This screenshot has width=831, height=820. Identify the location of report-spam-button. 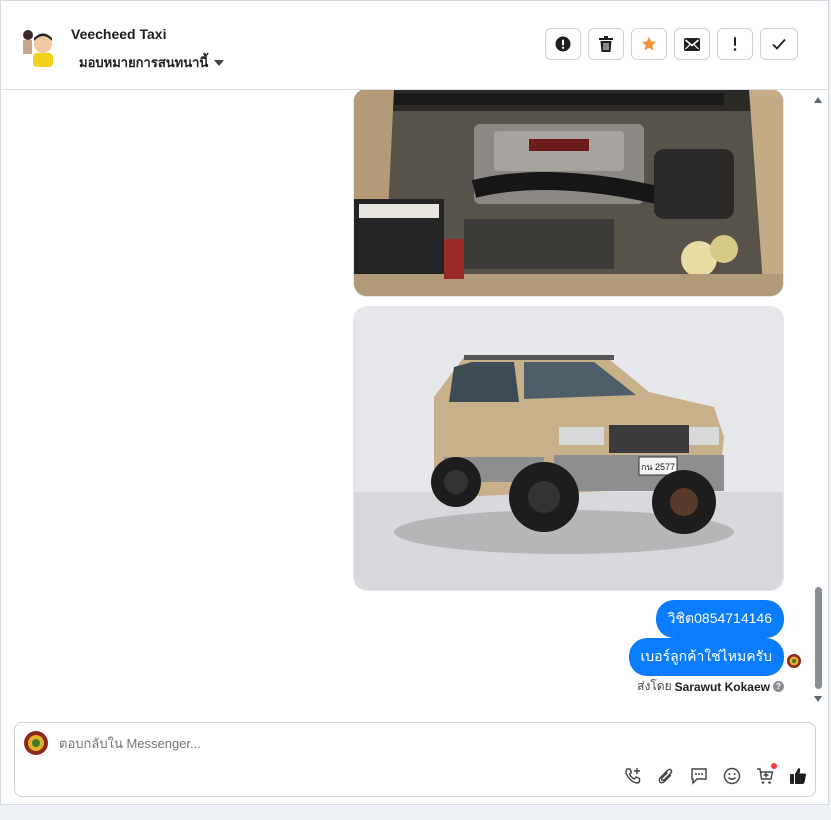
(563, 44).